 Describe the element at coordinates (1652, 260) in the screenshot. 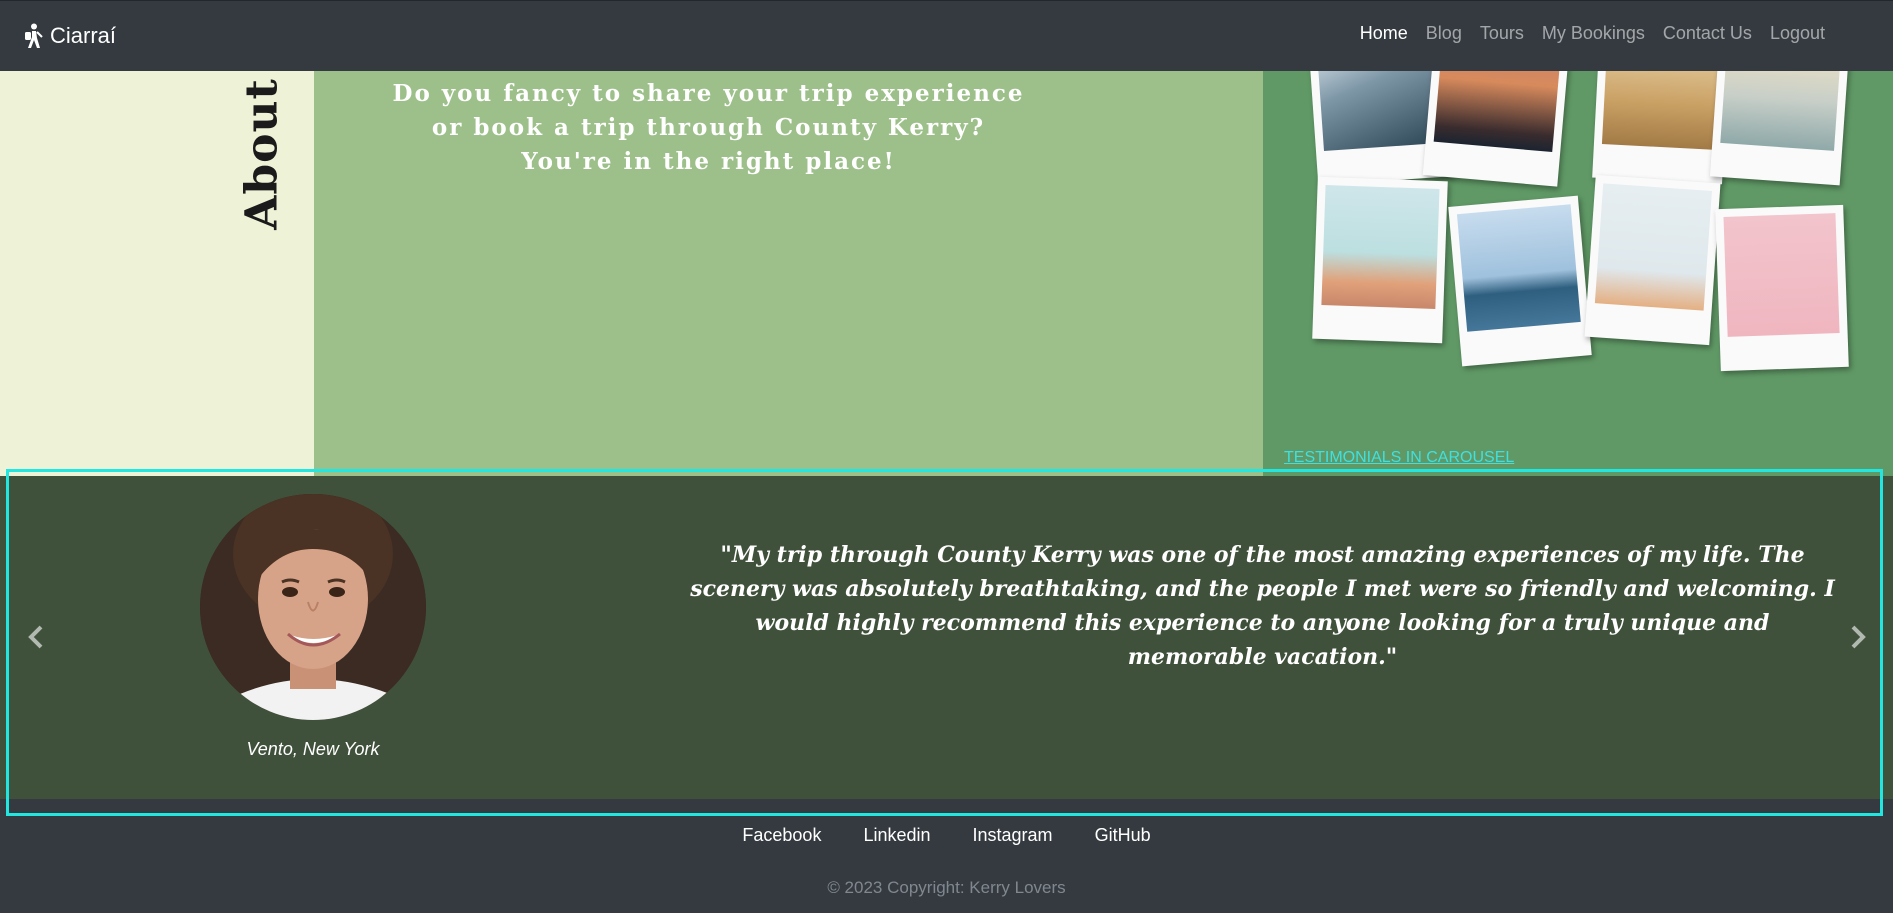

I see `polaroid-photo-yellow-flower` at that location.